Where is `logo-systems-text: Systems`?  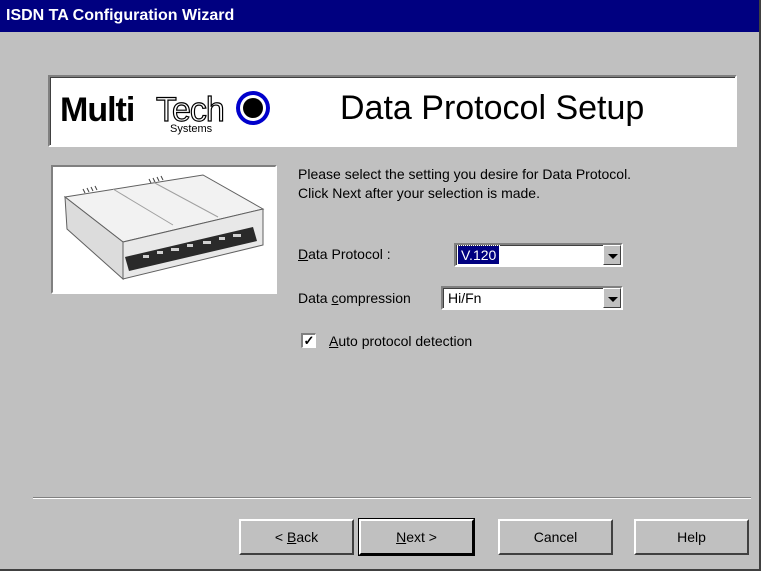 logo-systems-text: Systems is located at coordinates (191, 129).